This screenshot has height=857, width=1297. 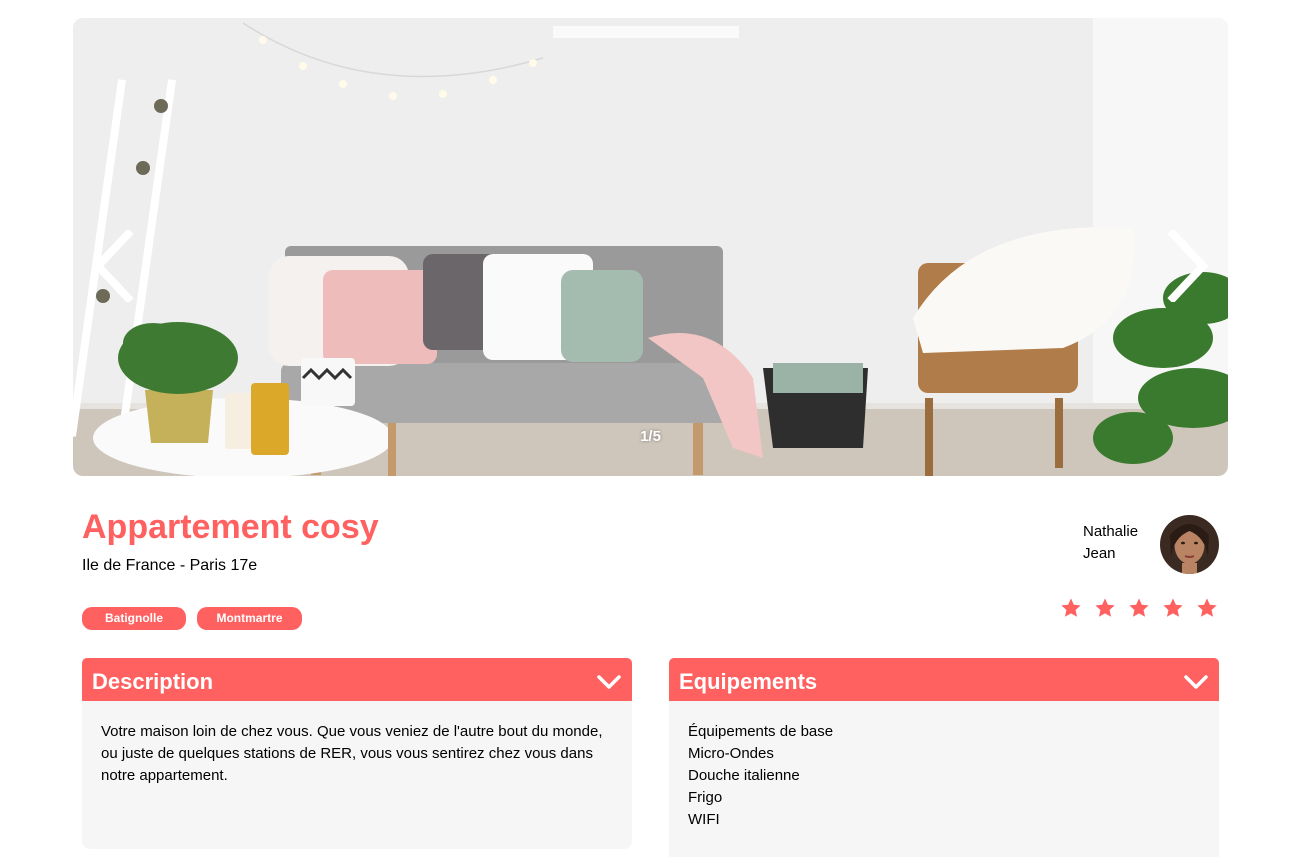 I want to click on equipement-item: Douche italienne, so click(x=744, y=775).